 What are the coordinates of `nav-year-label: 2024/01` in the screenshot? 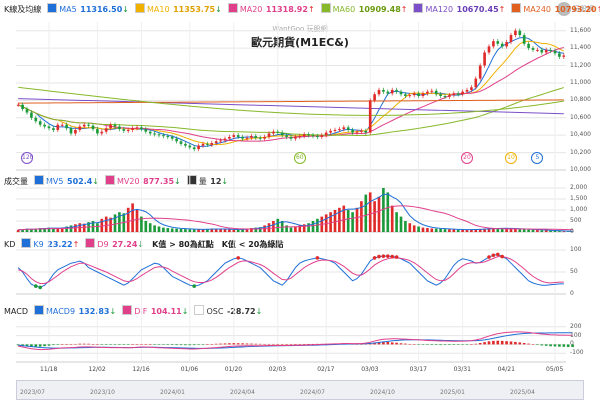 It's located at (172, 392).